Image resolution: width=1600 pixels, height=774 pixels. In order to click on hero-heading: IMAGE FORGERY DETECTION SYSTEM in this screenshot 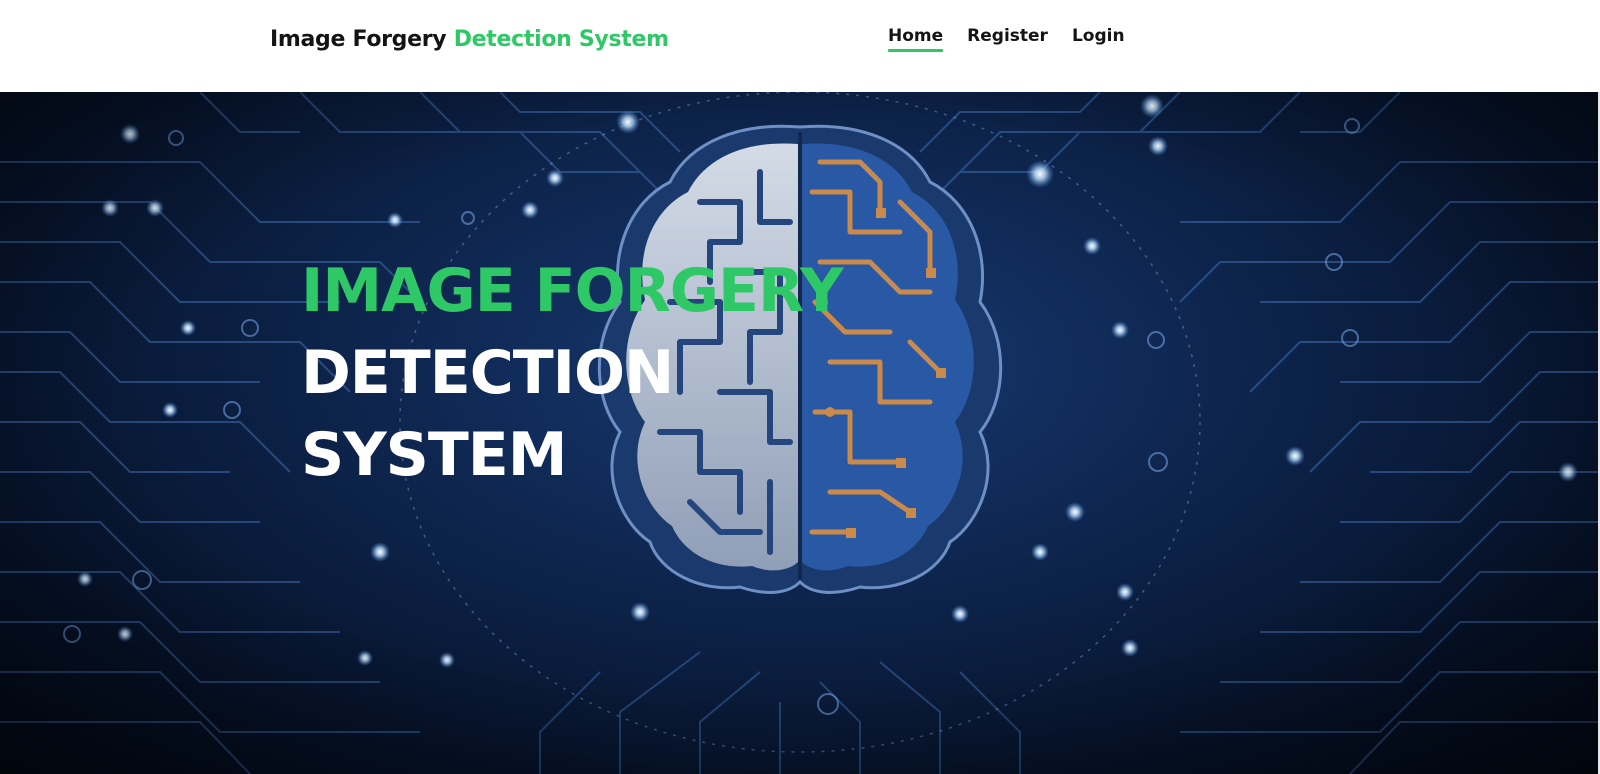, I will do `click(572, 373)`.